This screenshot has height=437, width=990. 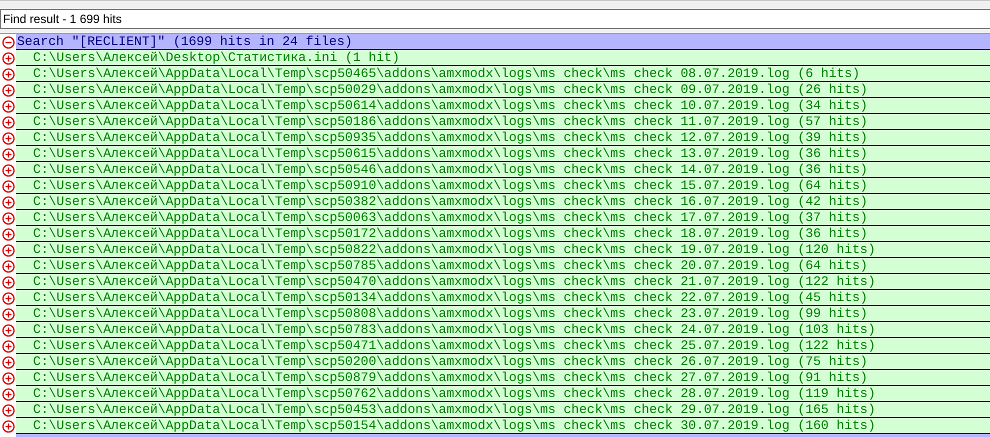 What do you see at coordinates (8, 42) in the screenshot?
I see `collapse-icon` at bounding box center [8, 42].